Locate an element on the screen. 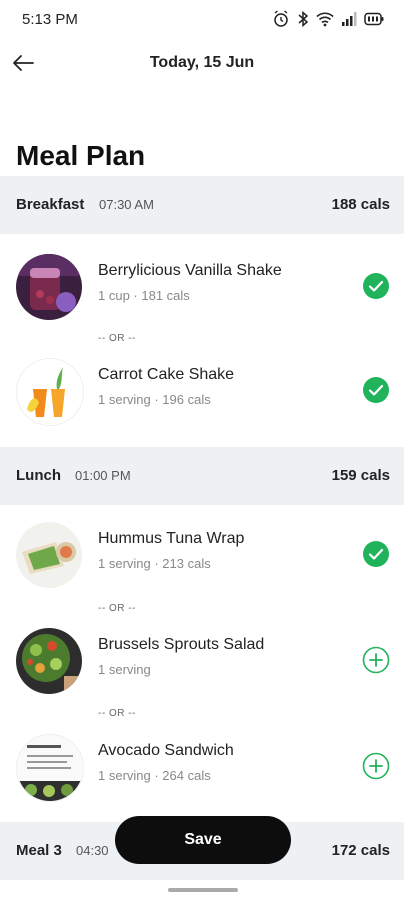  meal-item-avocado-sandwich: Avocado Sandwich 1 serving · 264 cals is located at coordinates (202, 767).